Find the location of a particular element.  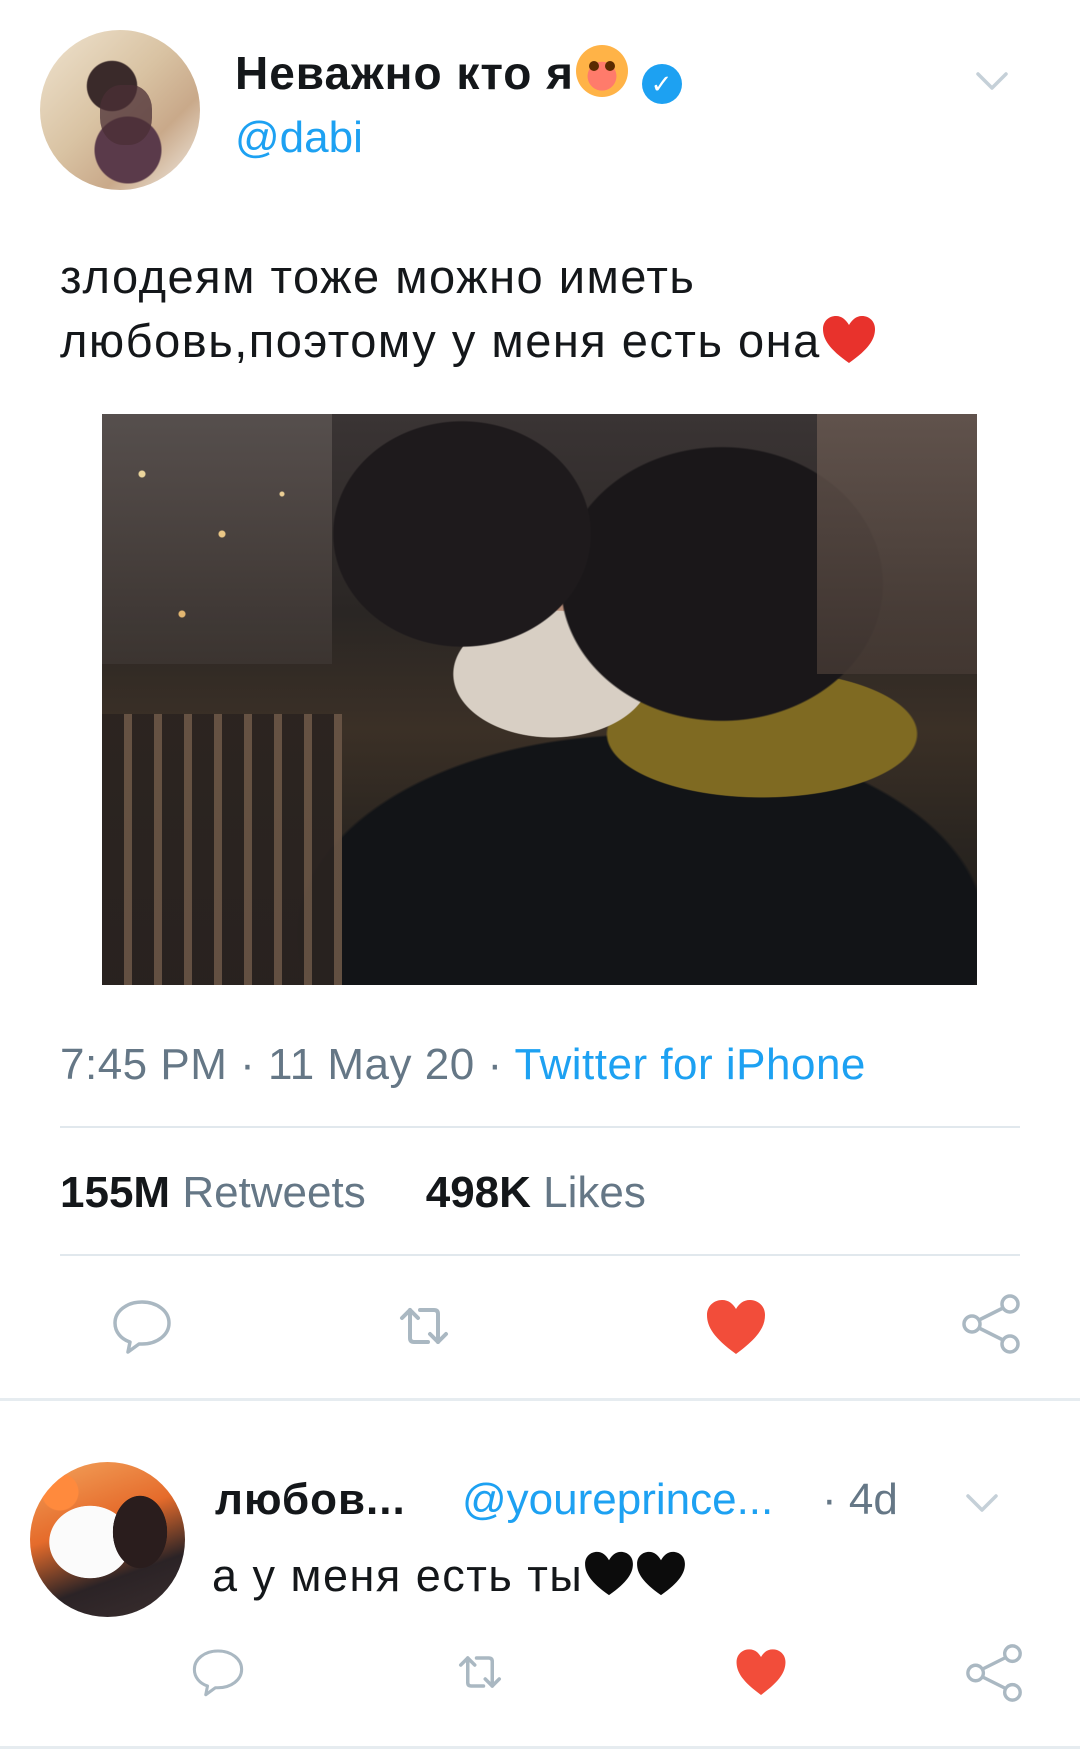

tweet-time: 7:45 PM is located at coordinates (144, 1064).